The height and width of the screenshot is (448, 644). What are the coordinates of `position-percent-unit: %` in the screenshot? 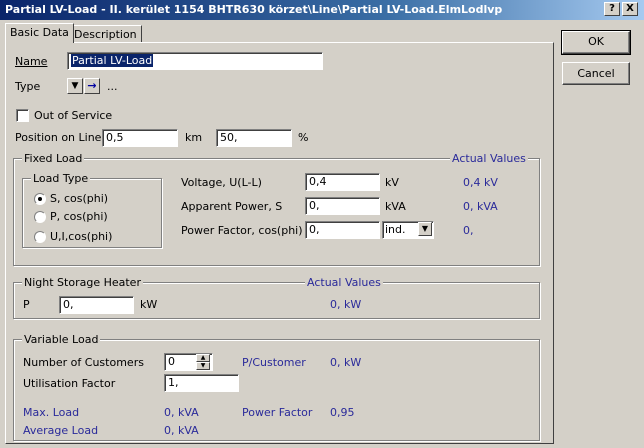 It's located at (303, 137).